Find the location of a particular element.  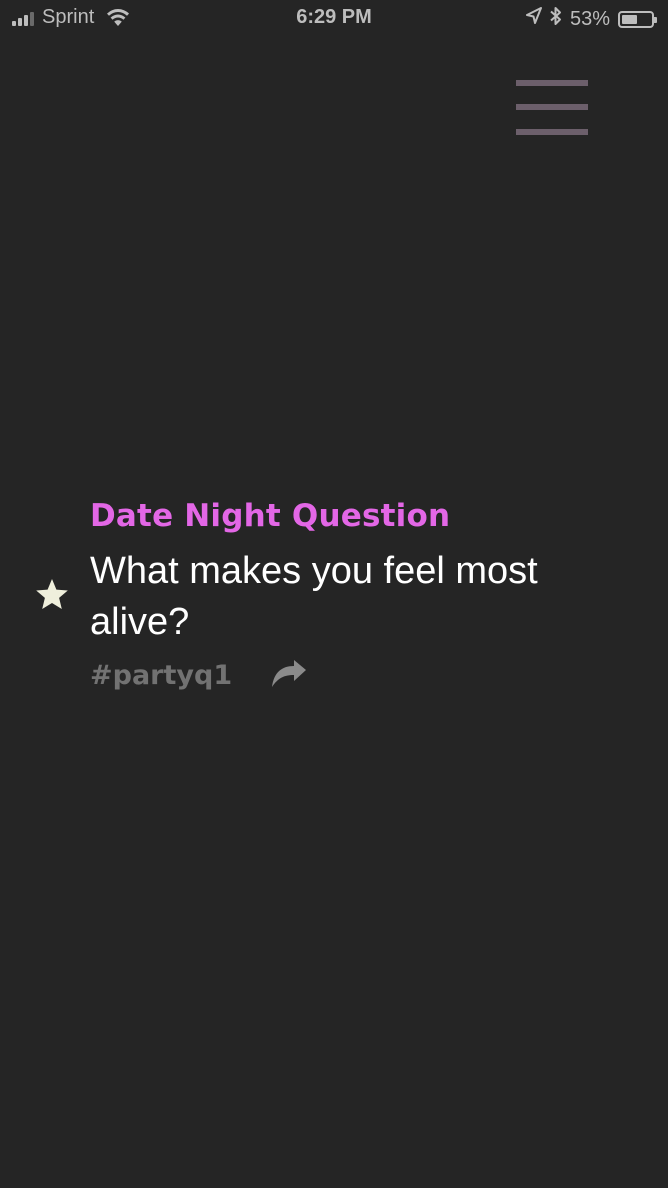

hamburger-menu-icon is located at coordinates (552, 108).